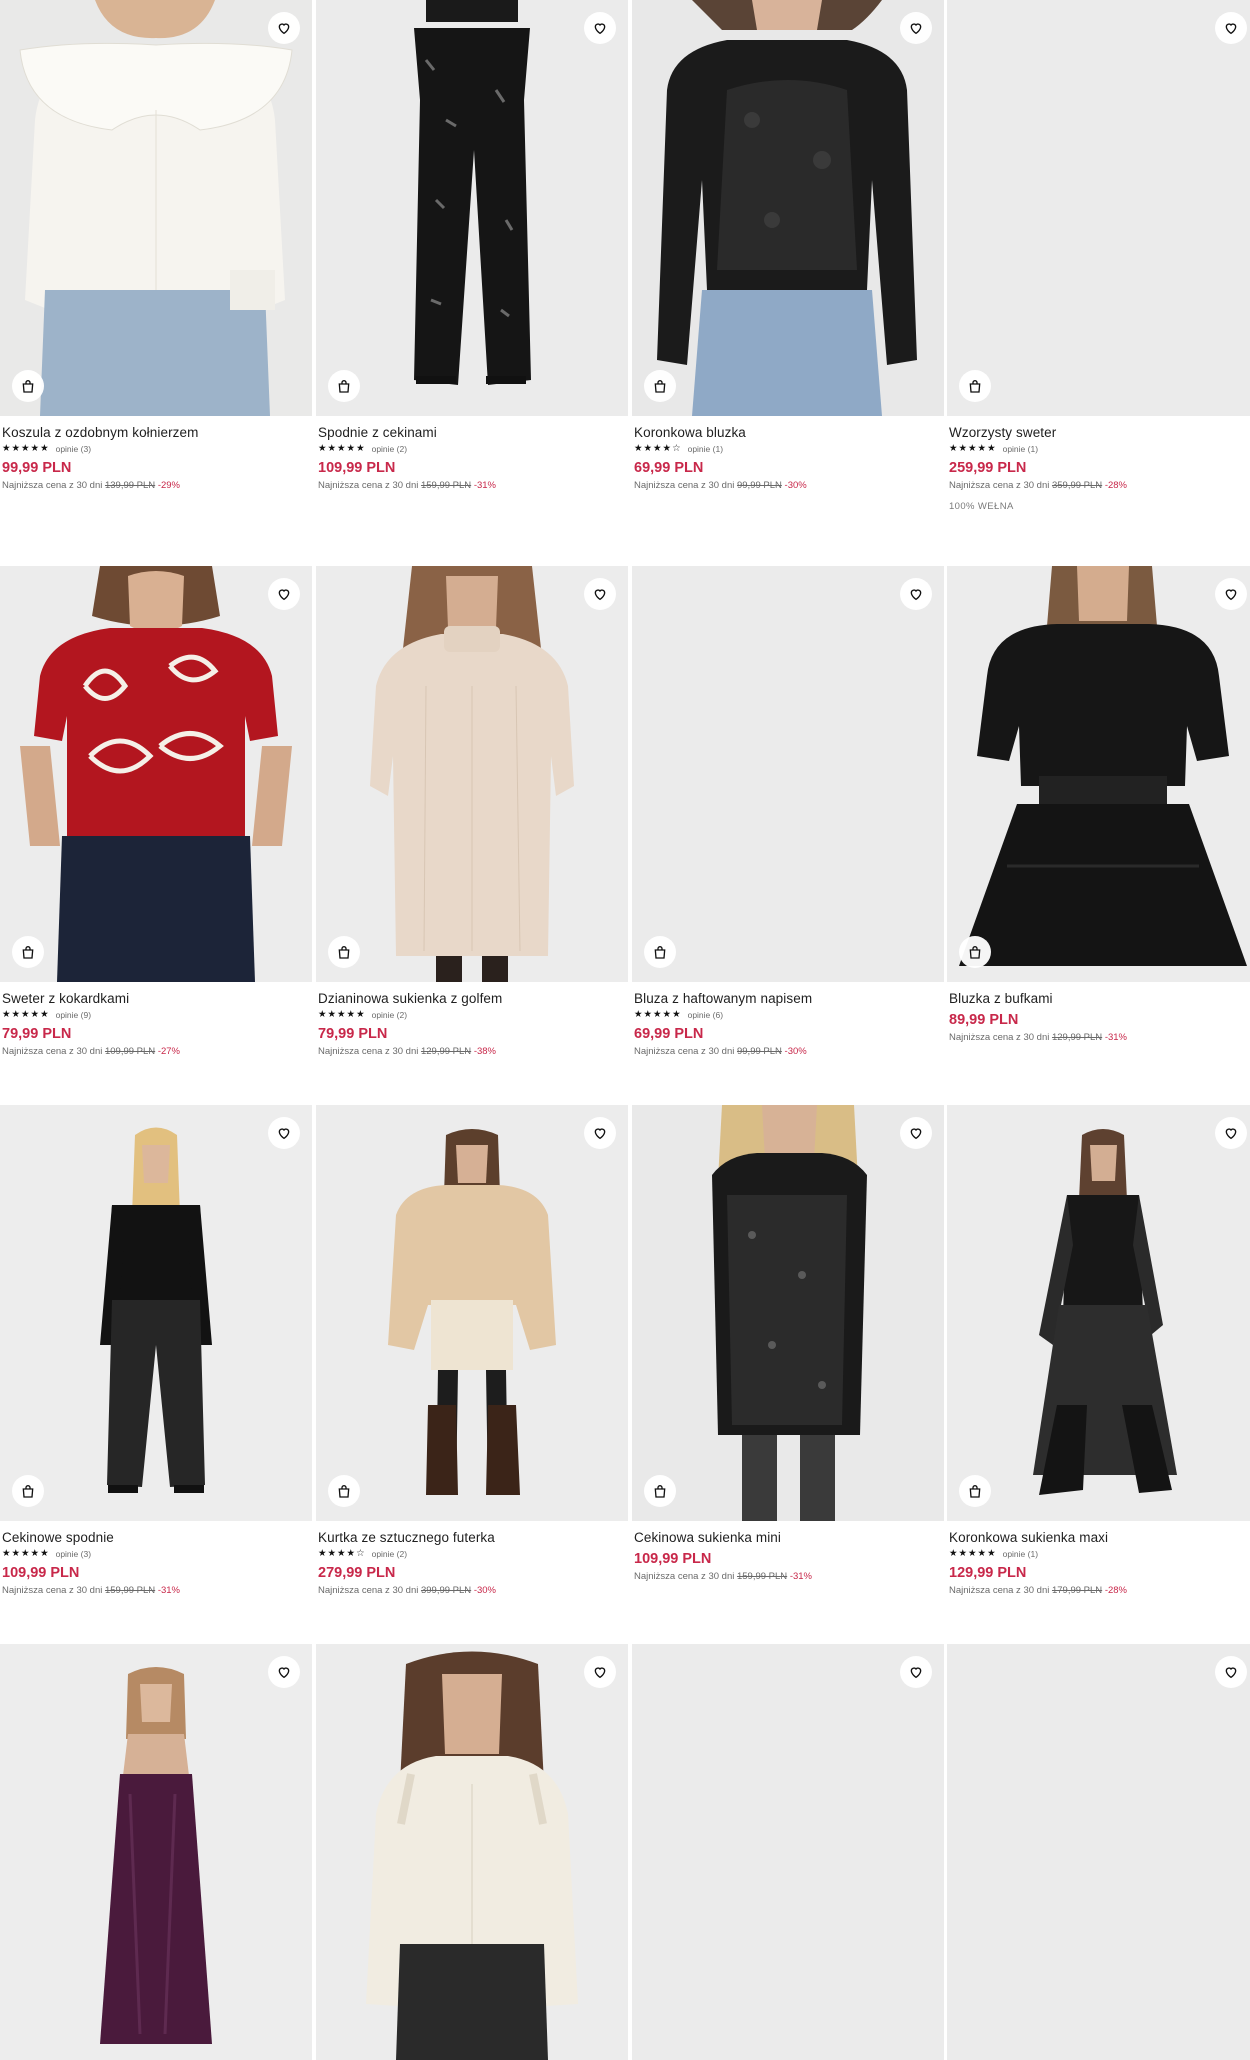 This screenshot has width=1250, height=2060. Describe the element at coordinates (472, 1590) in the screenshot. I see `lowest-price-info: Najniższa cena z 30 dni 399,99 PLN -30%` at that location.